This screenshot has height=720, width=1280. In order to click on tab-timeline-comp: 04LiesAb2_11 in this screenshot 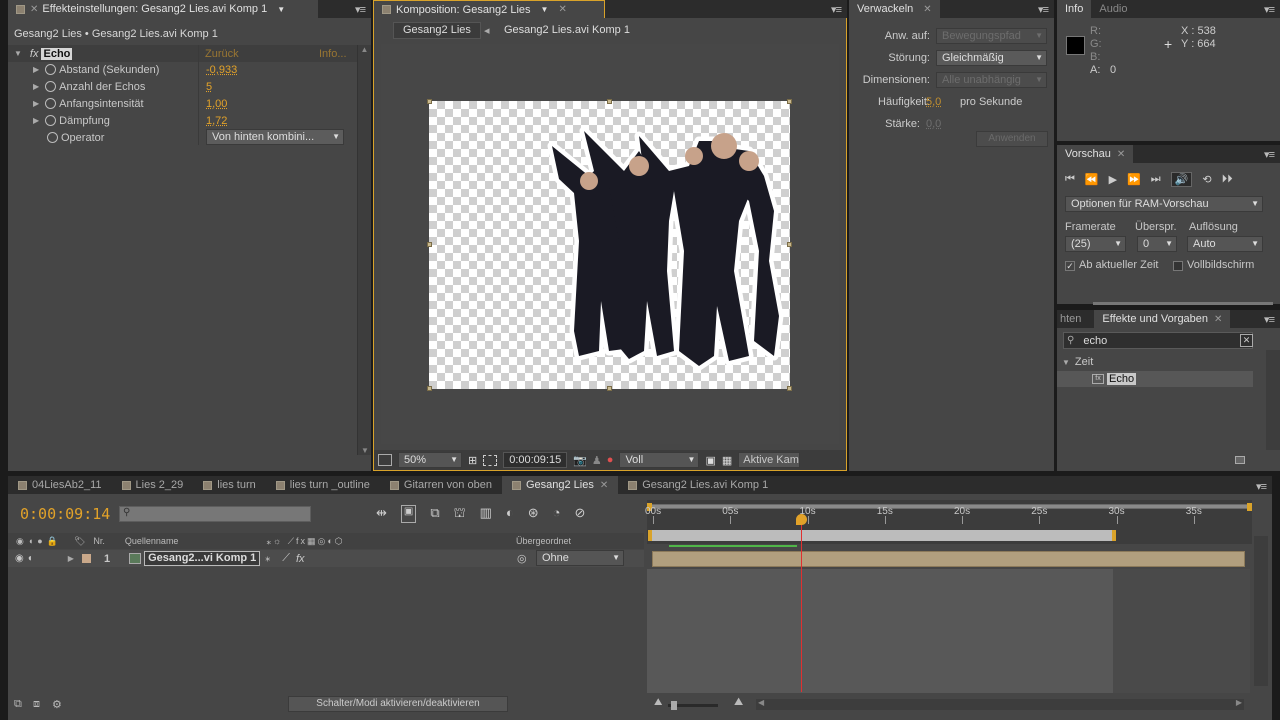, I will do `click(60, 485)`.